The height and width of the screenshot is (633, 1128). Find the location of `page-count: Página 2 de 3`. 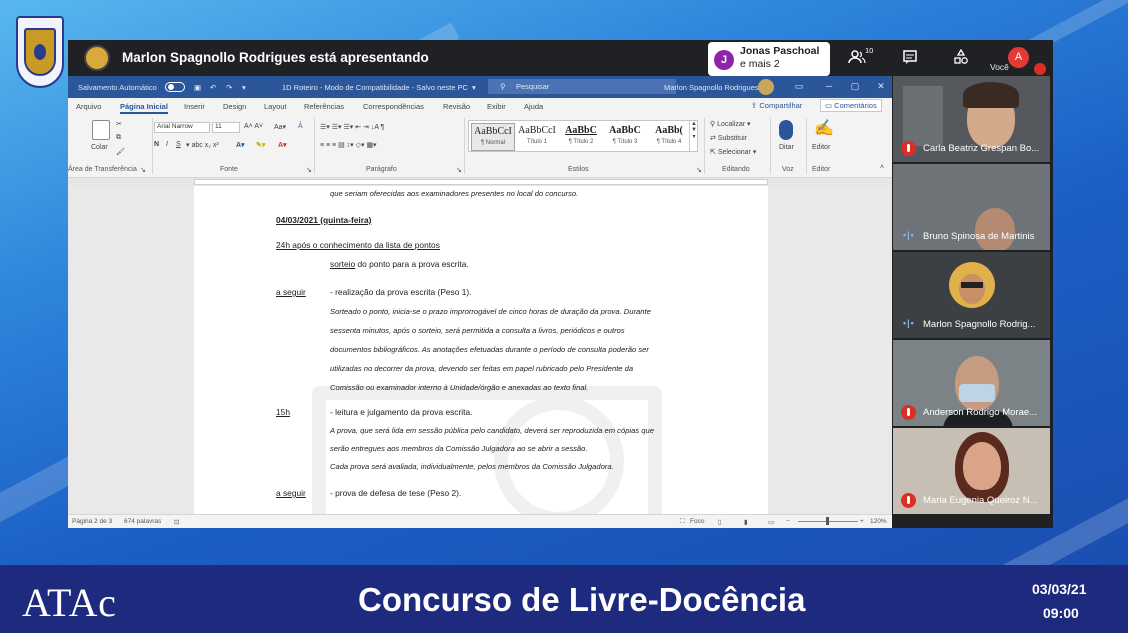

page-count: Página 2 de 3 is located at coordinates (92, 521).